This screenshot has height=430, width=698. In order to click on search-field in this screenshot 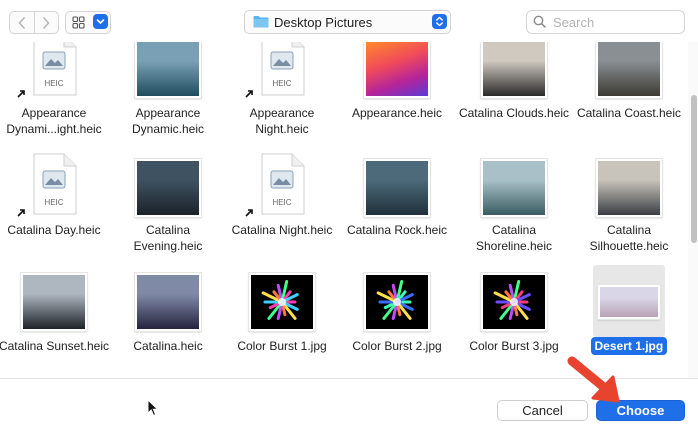, I will do `click(605, 22)`.